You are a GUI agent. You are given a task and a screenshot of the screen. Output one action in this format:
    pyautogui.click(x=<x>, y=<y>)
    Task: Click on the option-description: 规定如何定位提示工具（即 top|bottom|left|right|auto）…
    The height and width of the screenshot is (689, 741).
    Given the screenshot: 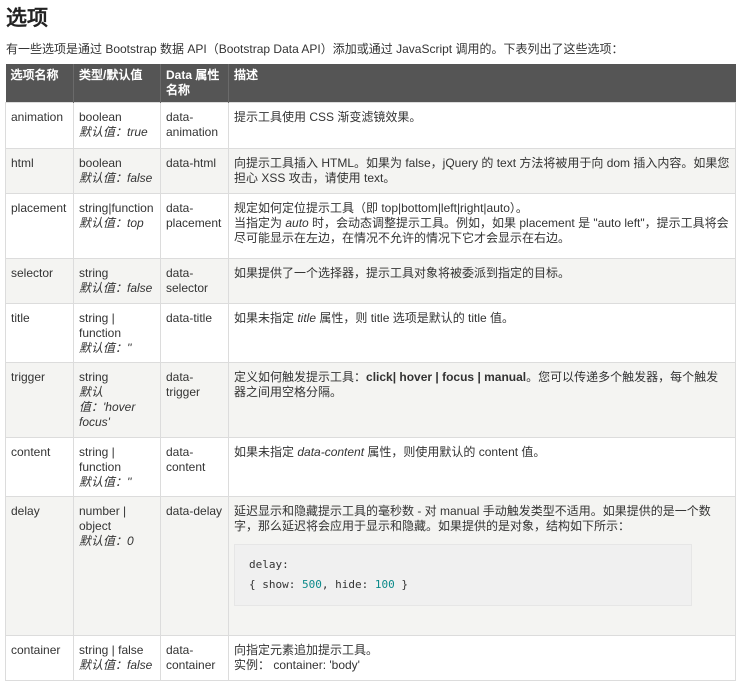 What is the action you would take?
    pyautogui.click(x=482, y=226)
    